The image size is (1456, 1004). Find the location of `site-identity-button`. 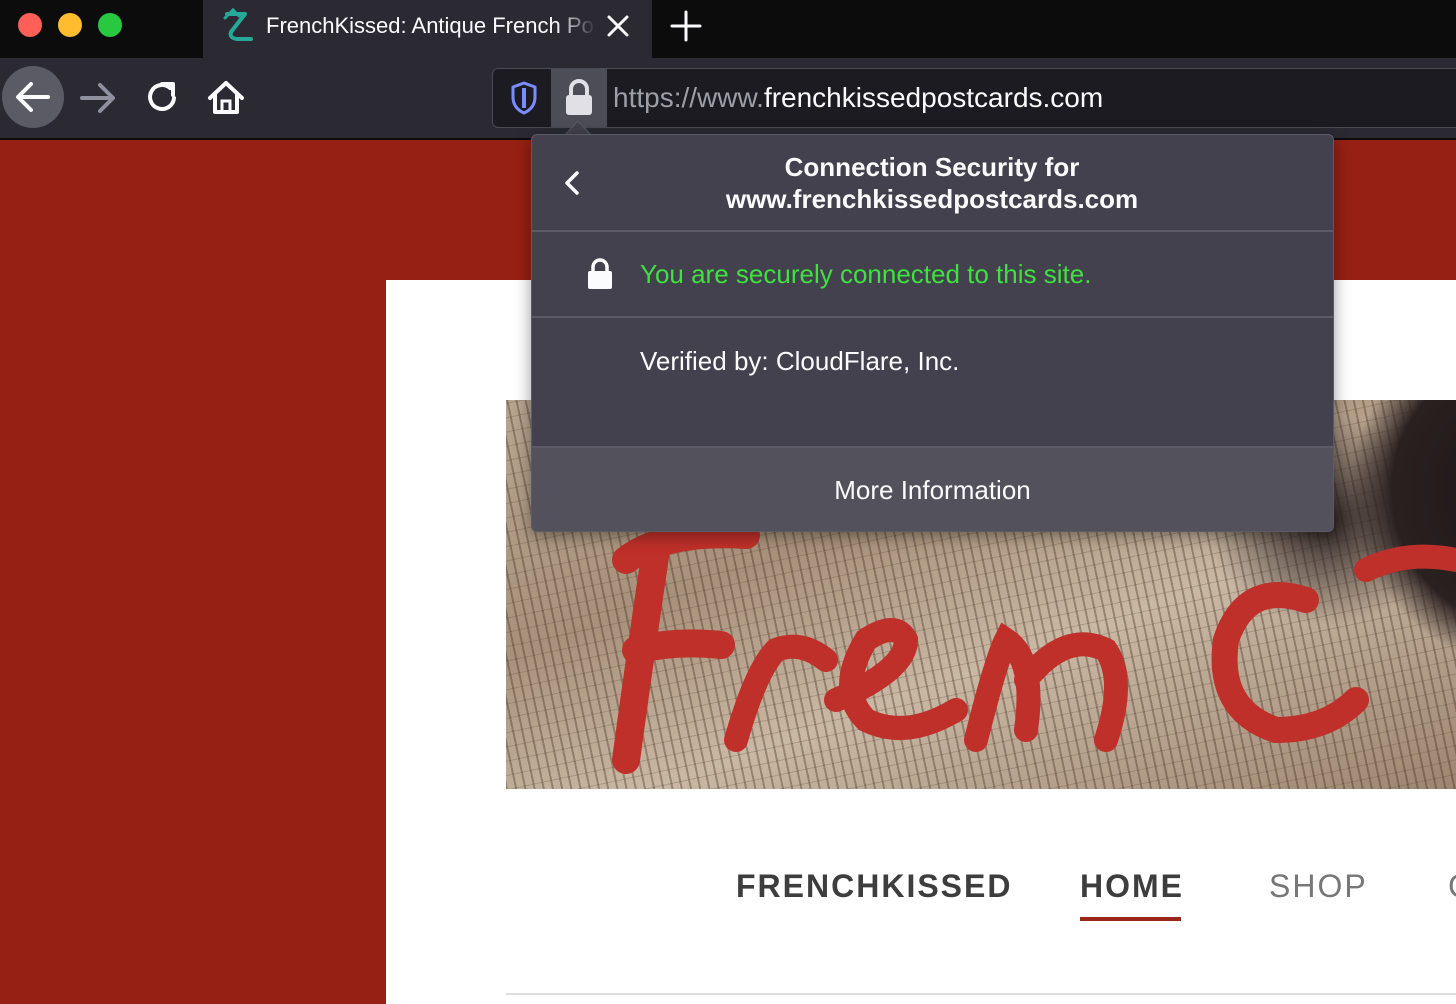

site-identity-button is located at coordinates (579, 98).